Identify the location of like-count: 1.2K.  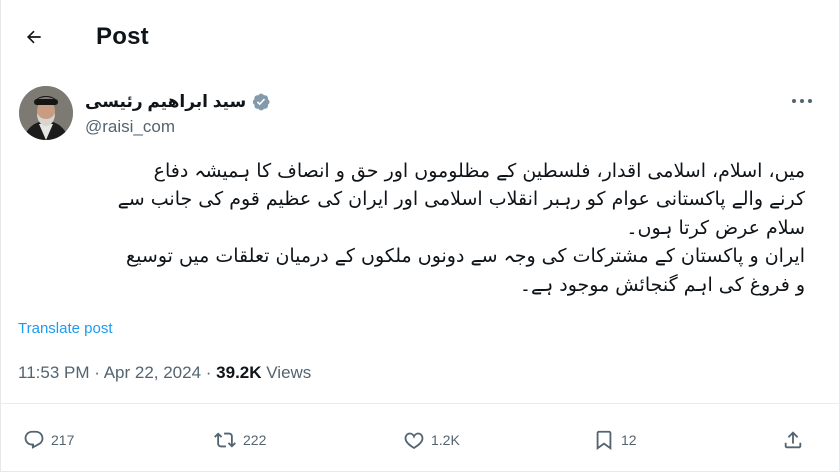
(445, 440).